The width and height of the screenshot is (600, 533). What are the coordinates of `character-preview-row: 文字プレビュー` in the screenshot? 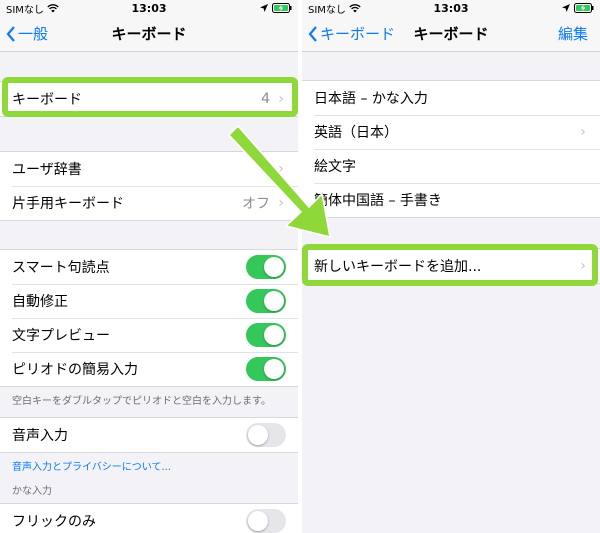 It's located at (149, 335).